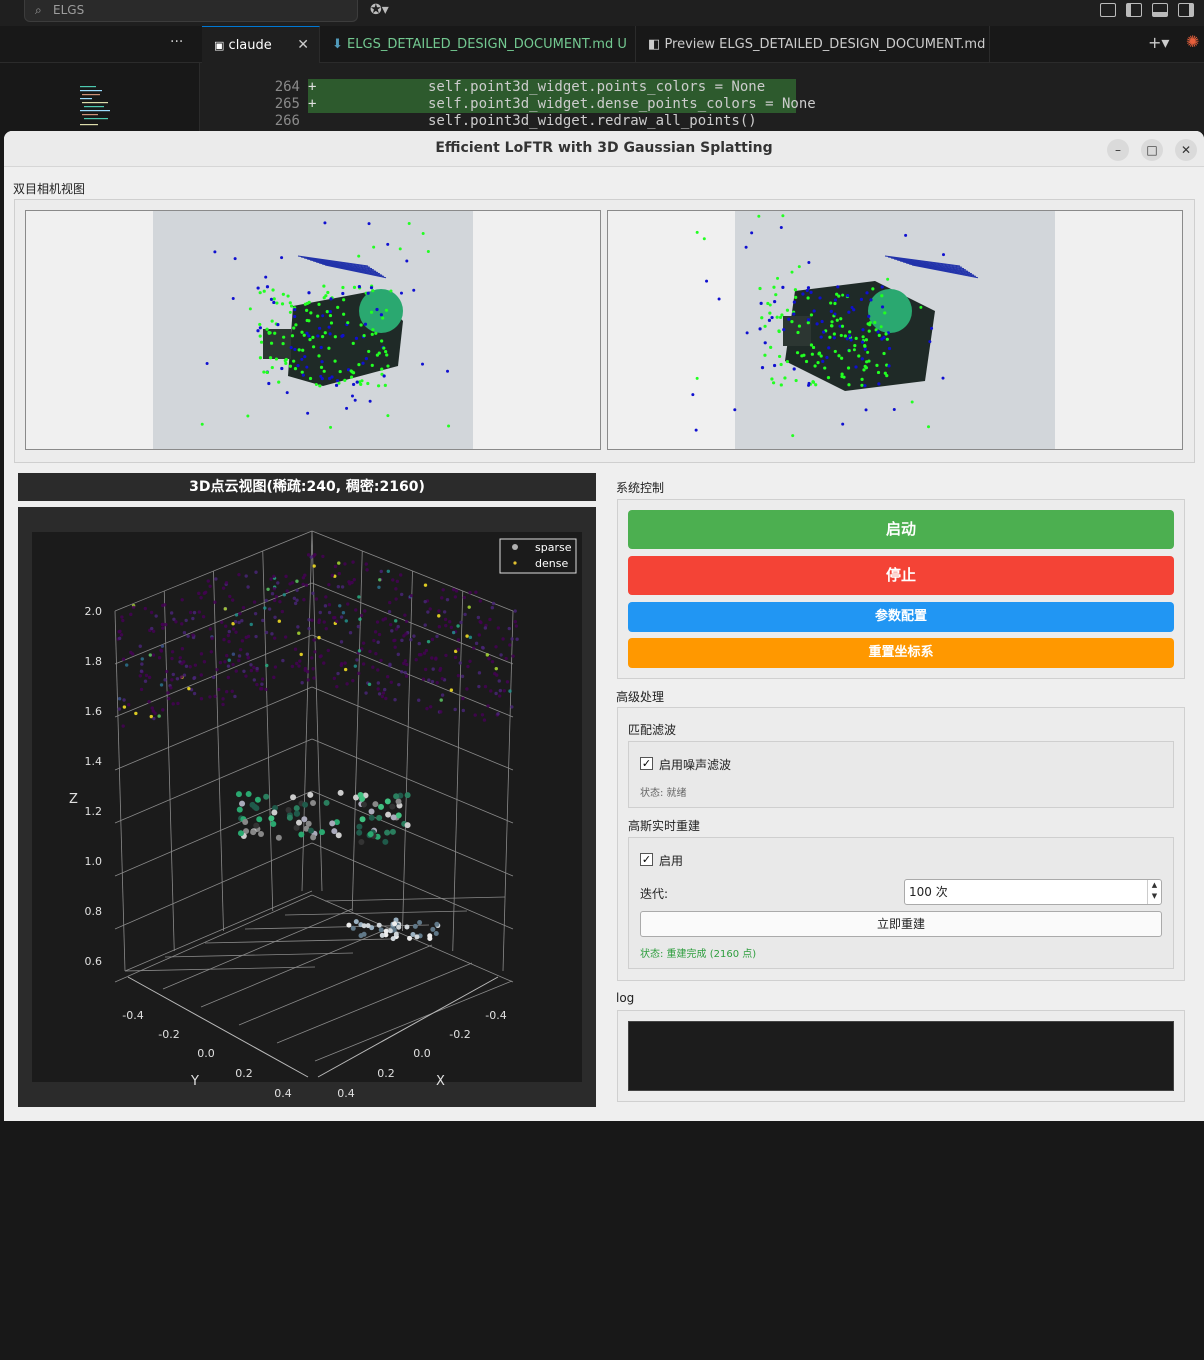 The width and height of the screenshot is (1204, 1360). What do you see at coordinates (1186, 150) in the screenshot?
I see `close-button: ✕` at bounding box center [1186, 150].